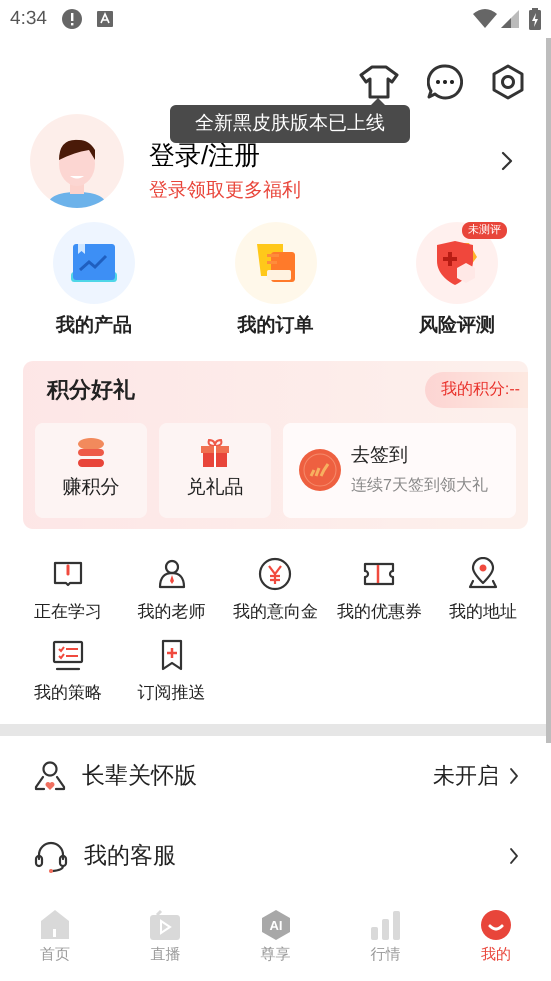 This screenshot has width=551, height=981. I want to click on login-subtitle: 登录领取更多福利, so click(225, 190).